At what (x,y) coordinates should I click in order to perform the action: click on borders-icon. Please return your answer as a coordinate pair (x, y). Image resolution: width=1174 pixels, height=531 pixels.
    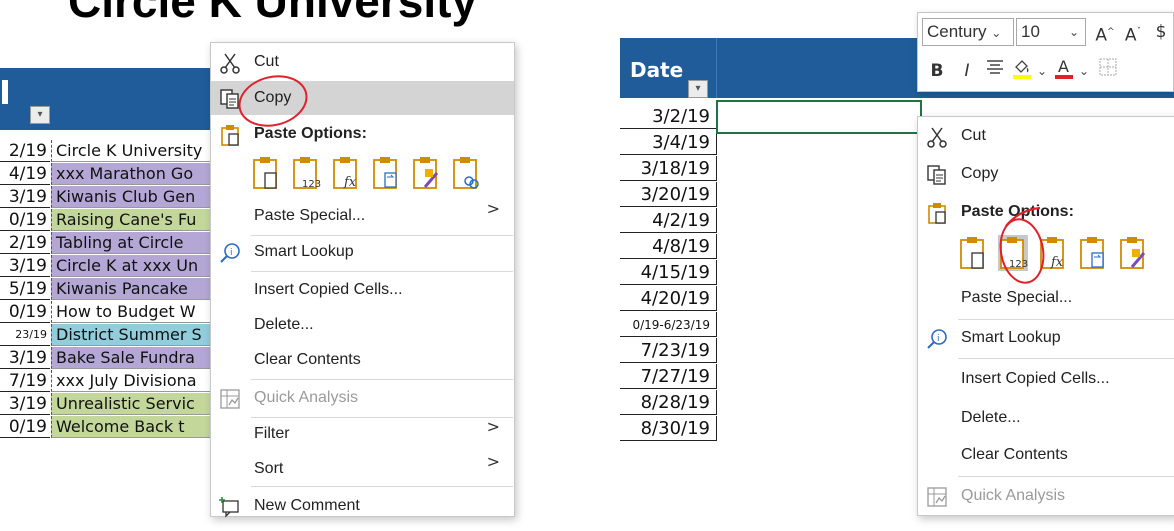
    Looking at the image, I should click on (1108, 71).